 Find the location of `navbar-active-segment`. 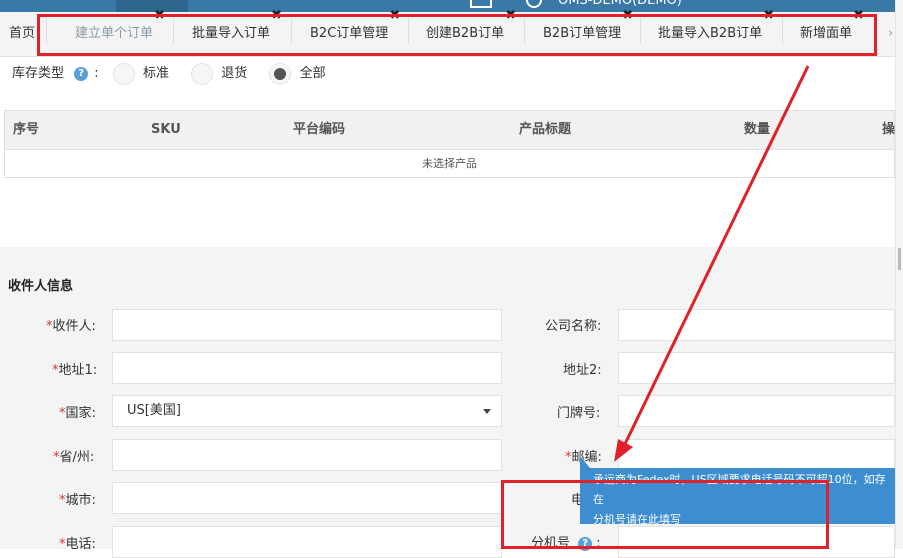

navbar-active-segment is located at coordinates (152, 6).